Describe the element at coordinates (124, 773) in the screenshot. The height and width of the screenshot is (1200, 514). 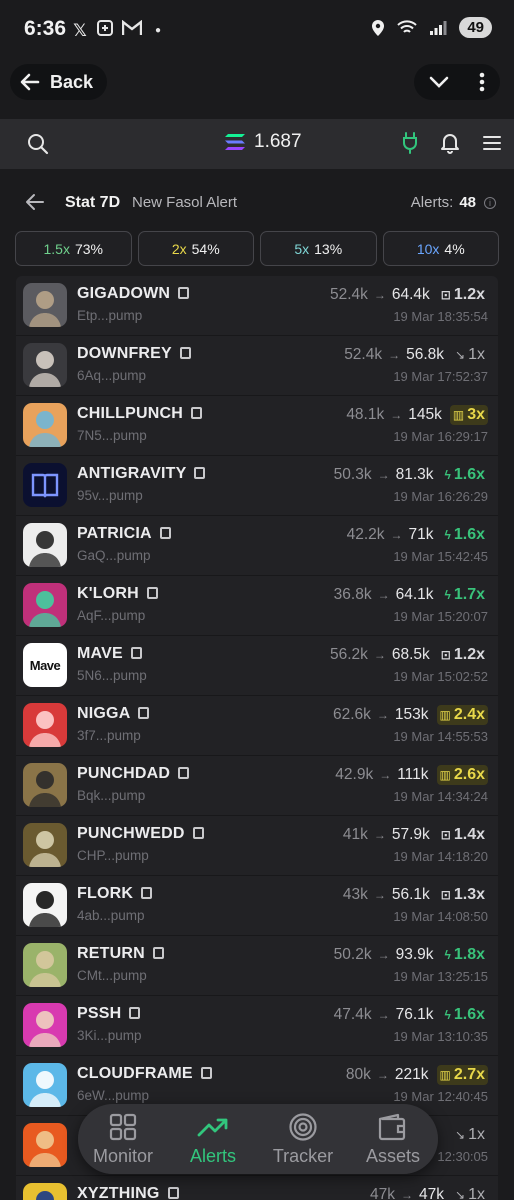
I see `token-name: PUNCHDAD` at that location.